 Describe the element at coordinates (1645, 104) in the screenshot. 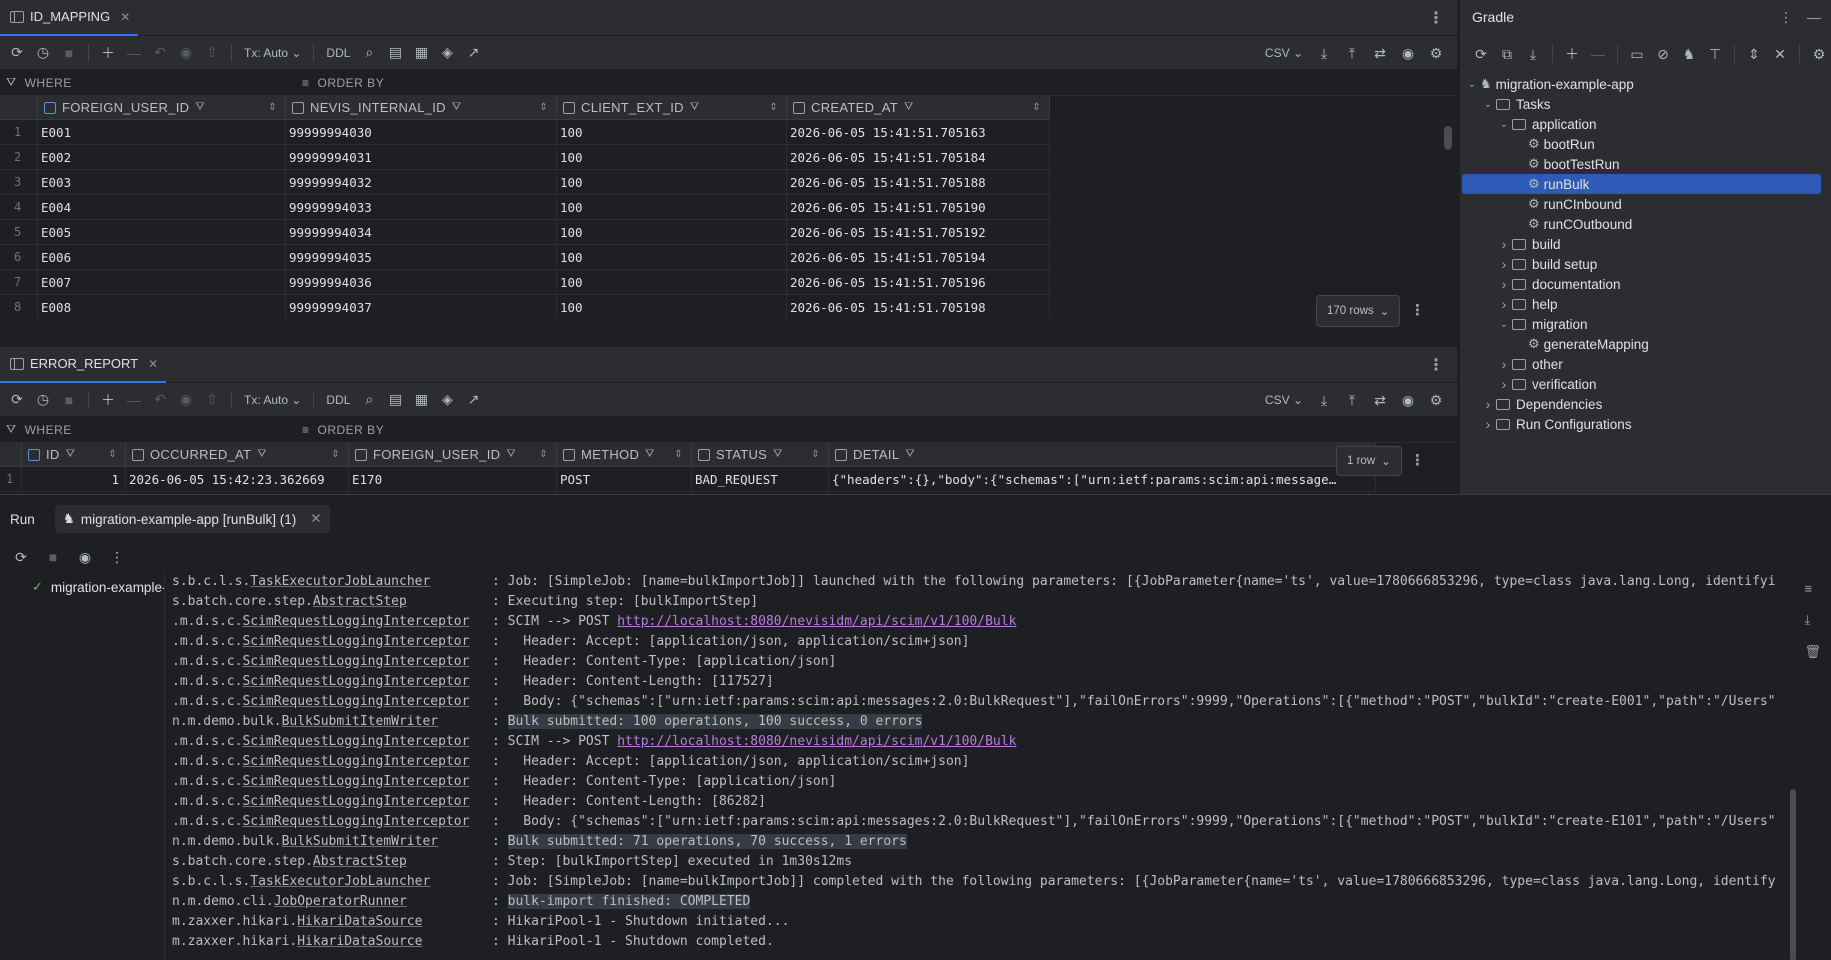

I see `tree-item-tasks: ⌄ Tasks` at that location.